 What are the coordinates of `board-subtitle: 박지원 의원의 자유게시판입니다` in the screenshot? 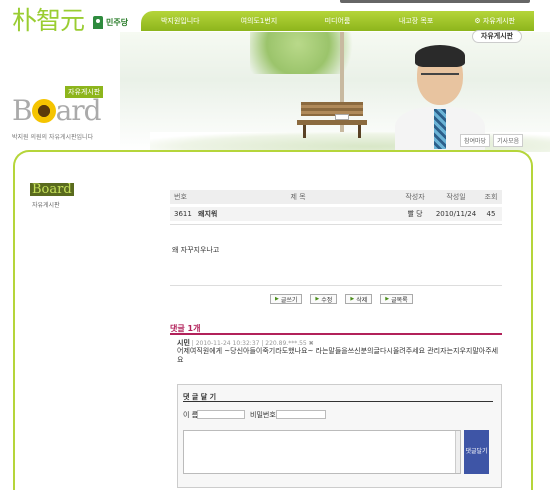 It's located at (53, 137).